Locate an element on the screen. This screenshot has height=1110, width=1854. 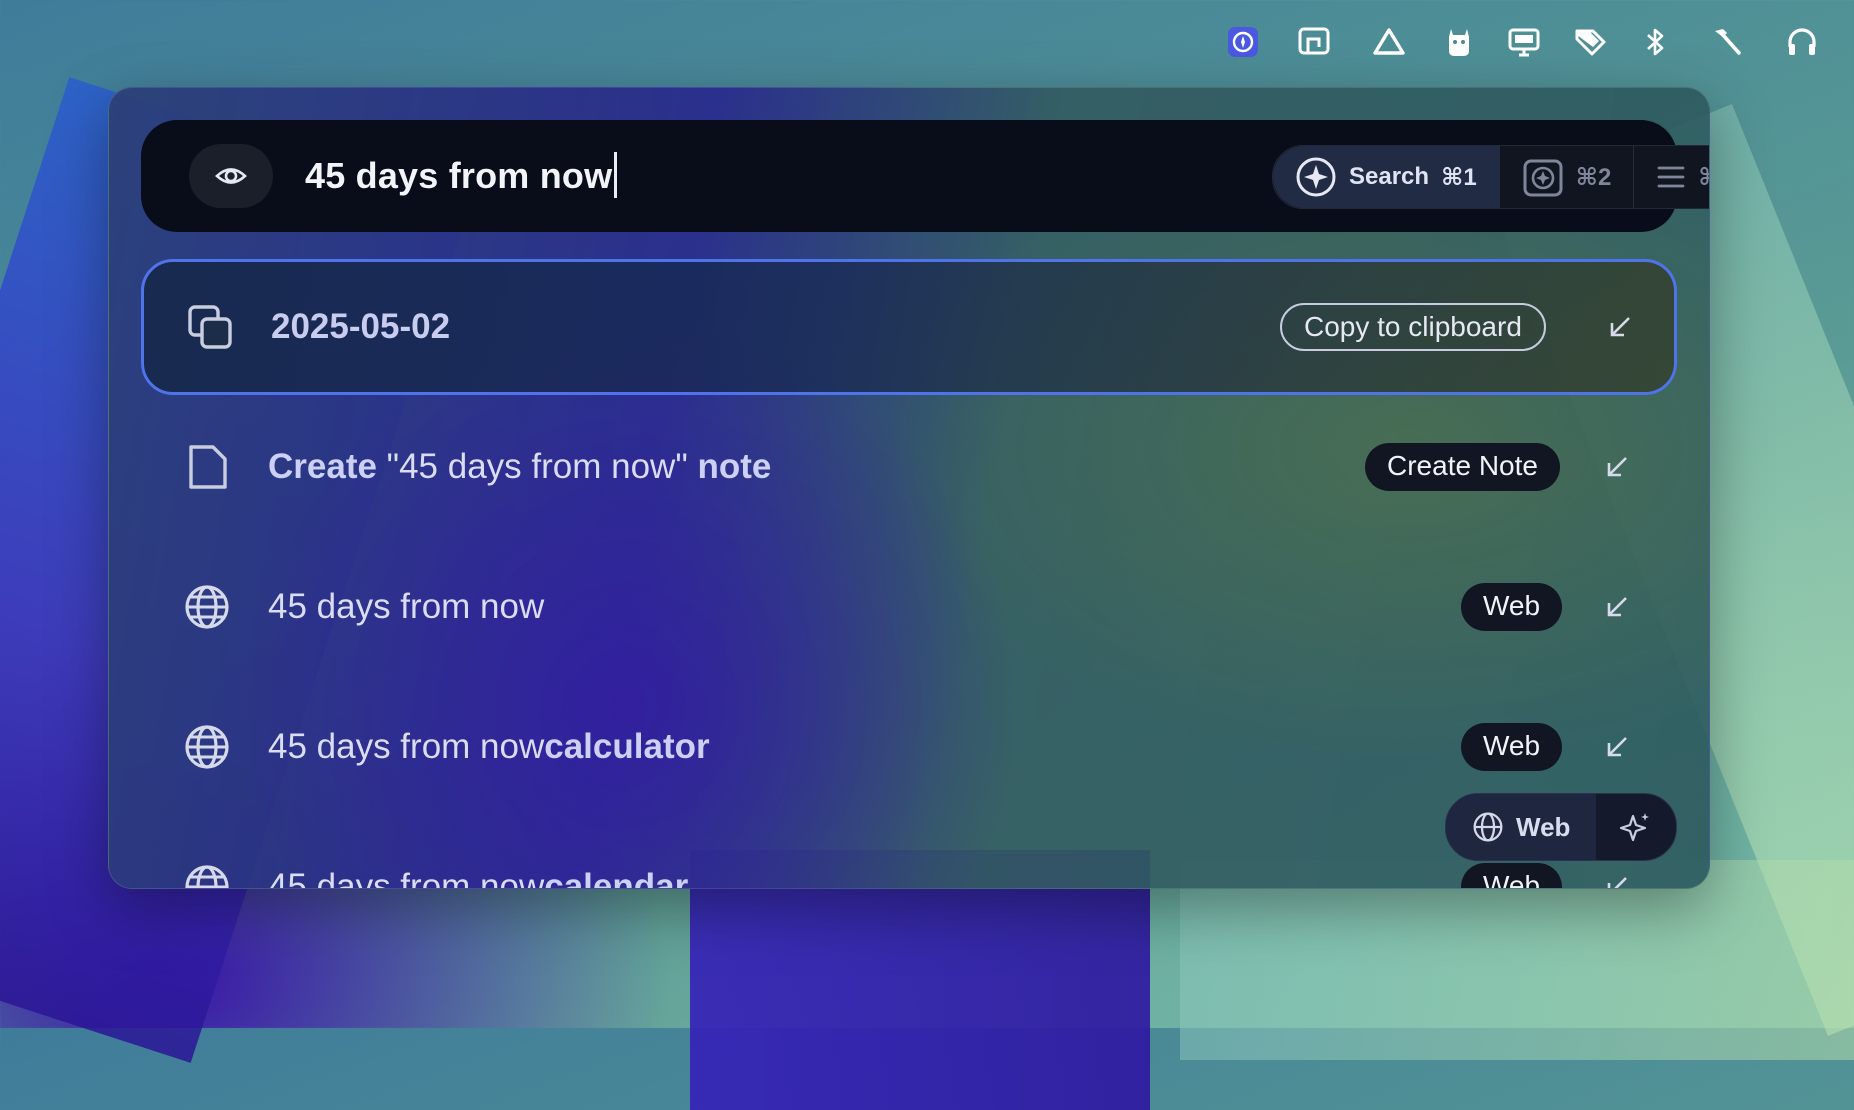
preview-toggle-button is located at coordinates (231, 176).